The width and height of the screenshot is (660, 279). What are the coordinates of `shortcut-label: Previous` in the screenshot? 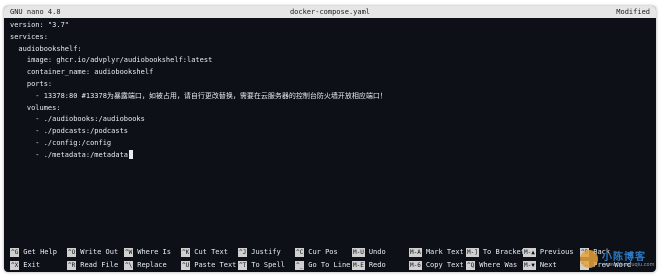 It's located at (556, 252).